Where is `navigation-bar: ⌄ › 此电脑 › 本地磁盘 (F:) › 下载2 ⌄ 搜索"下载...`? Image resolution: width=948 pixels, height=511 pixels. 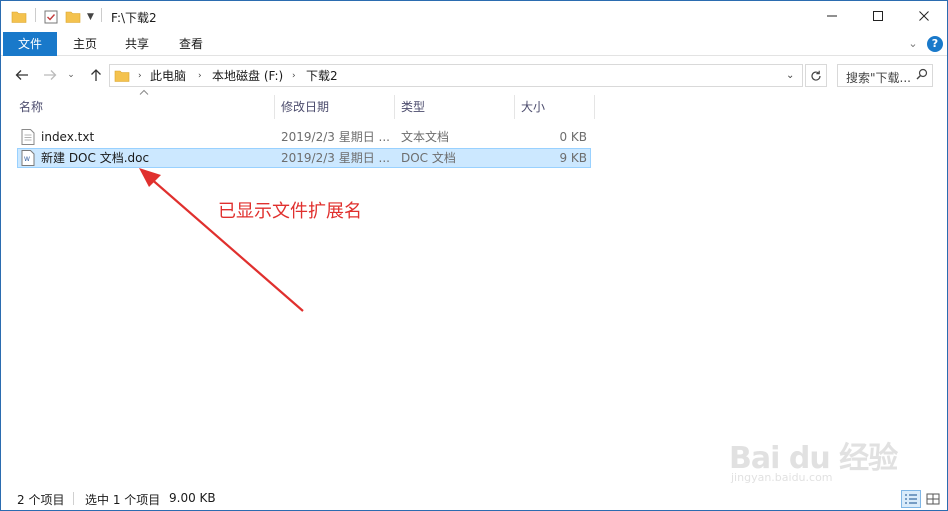 navigation-bar: ⌄ › 此电脑 › 本地磁盘 (F:) › 下载2 ⌄ 搜索"下载... is located at coordinates (474, 75).